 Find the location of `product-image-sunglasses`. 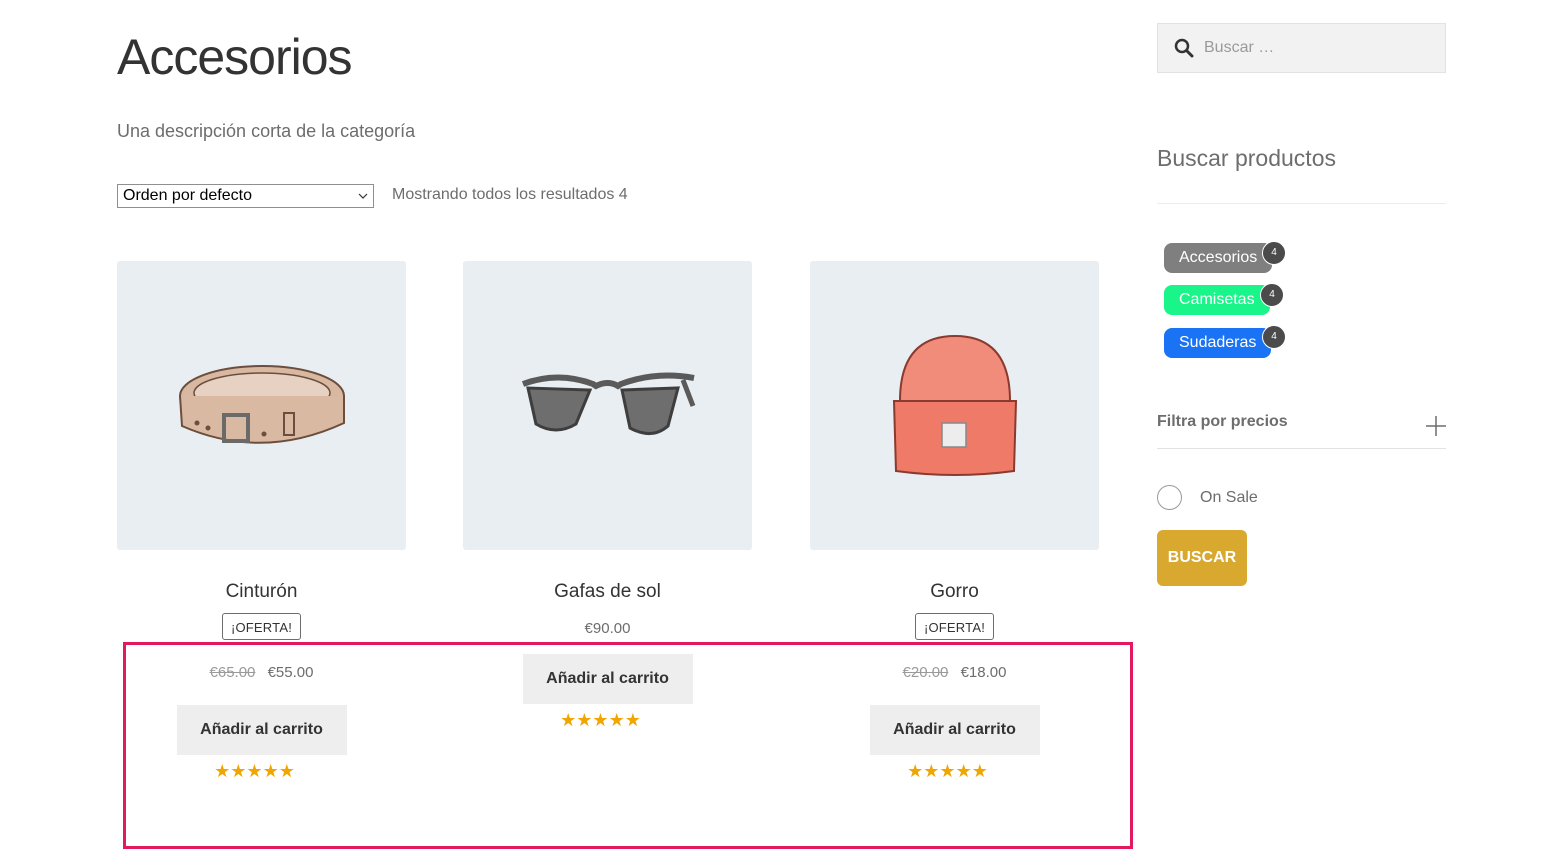

product-image-sunglasses is located at coordinates (607, 405).